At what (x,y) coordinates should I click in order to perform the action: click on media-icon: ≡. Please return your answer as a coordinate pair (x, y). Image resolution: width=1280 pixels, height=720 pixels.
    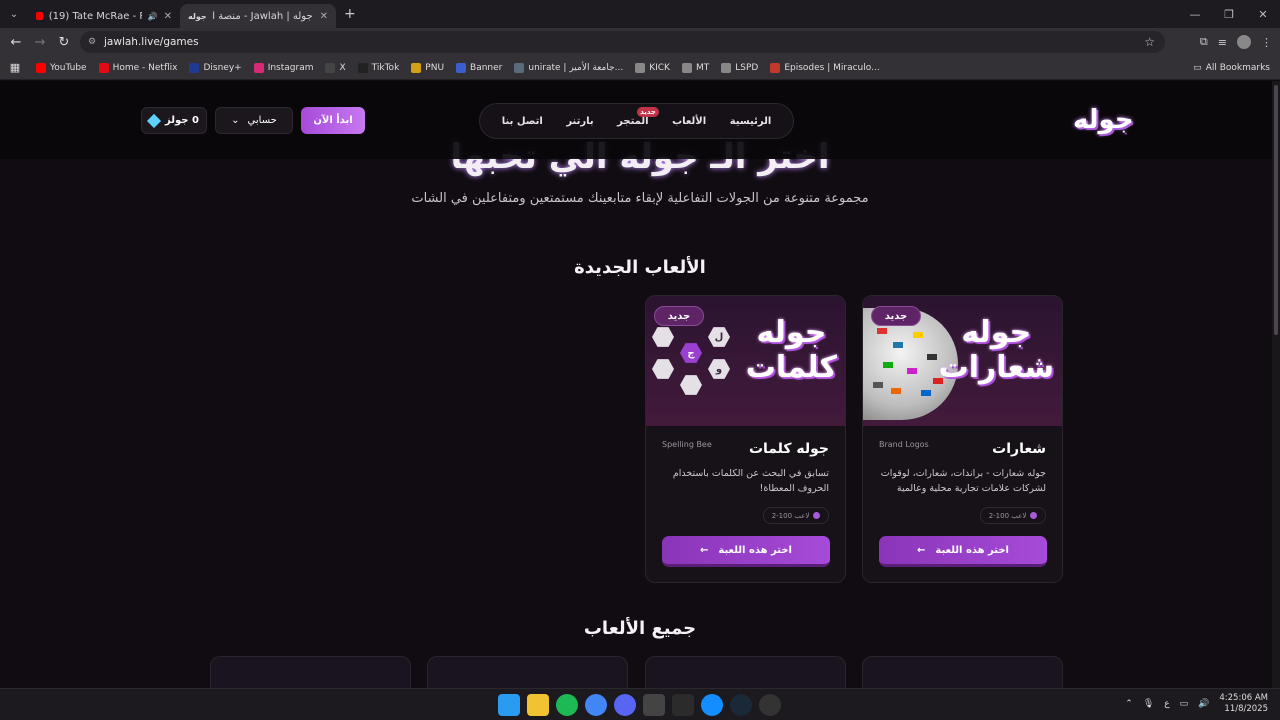
    Looking at the image, I should click on (1222, 42).